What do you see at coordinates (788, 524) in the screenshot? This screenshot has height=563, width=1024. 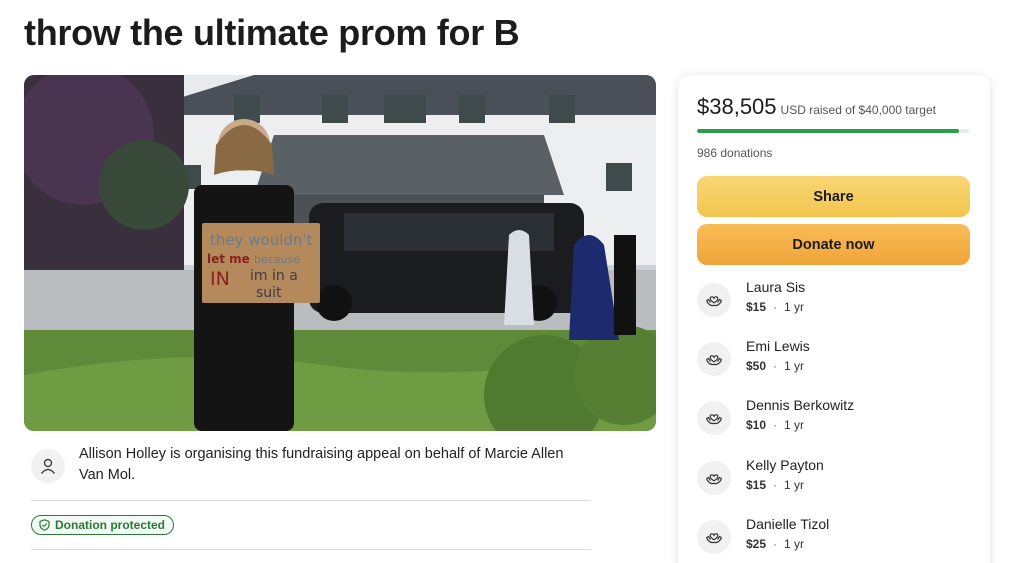 I see `donor-name: Danielle Tizol` at bounding box center [788, 524].